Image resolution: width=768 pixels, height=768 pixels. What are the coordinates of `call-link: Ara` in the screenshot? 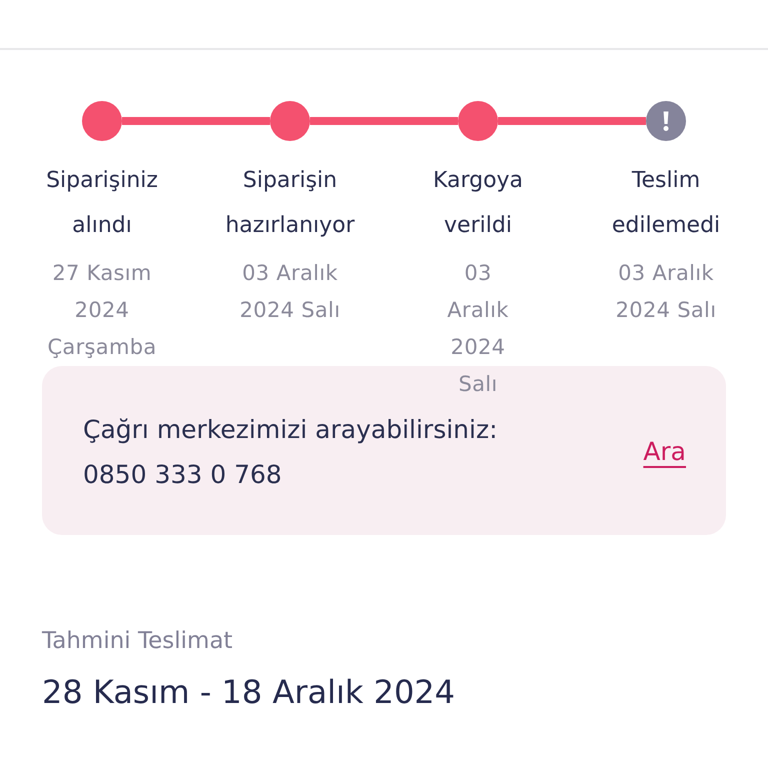 It's located at (664, 452).